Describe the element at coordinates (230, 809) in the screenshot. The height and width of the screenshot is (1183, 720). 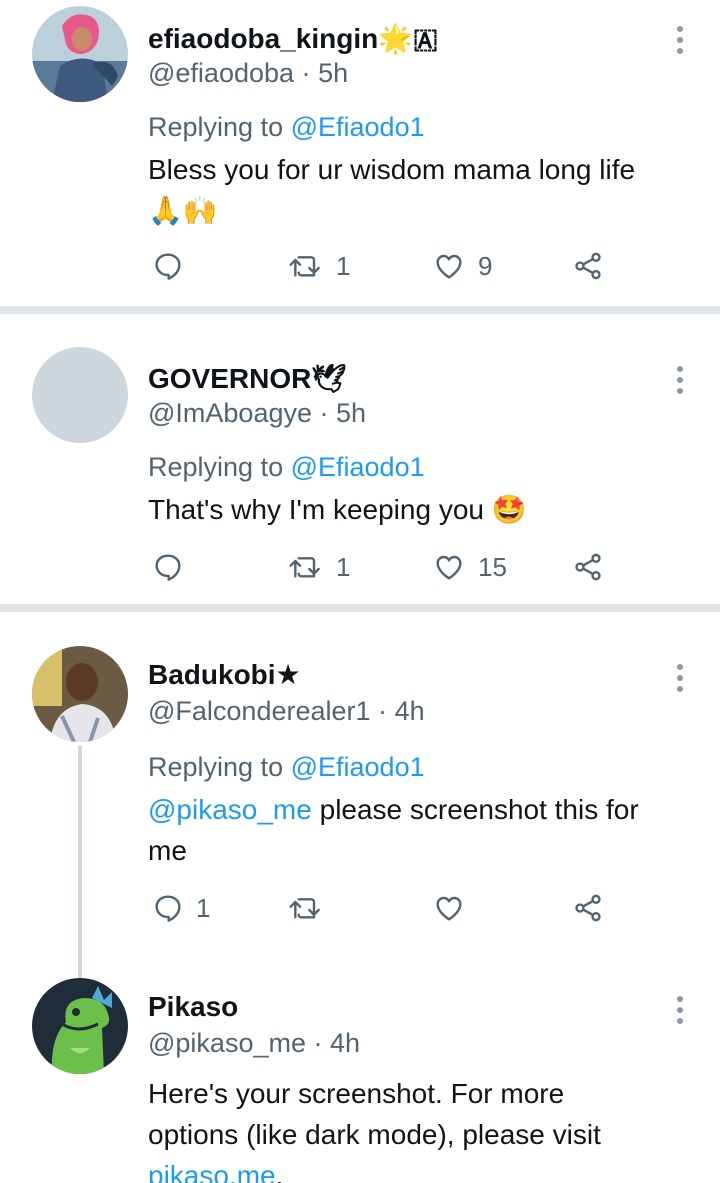
I see `tweet-mention: @pikaso_me` at that location.